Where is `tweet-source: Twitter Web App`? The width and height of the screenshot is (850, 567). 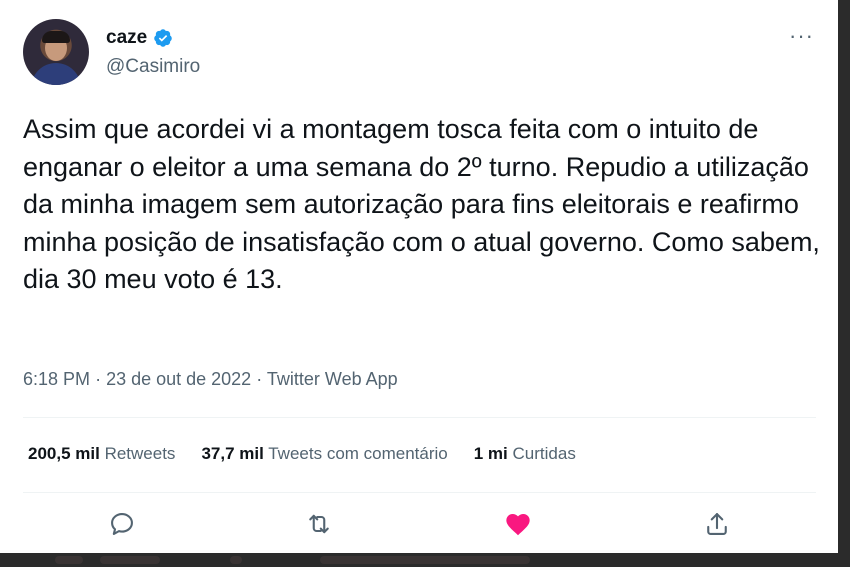 tweet-source: Twitter Web App is located at coordinates (332, 379).